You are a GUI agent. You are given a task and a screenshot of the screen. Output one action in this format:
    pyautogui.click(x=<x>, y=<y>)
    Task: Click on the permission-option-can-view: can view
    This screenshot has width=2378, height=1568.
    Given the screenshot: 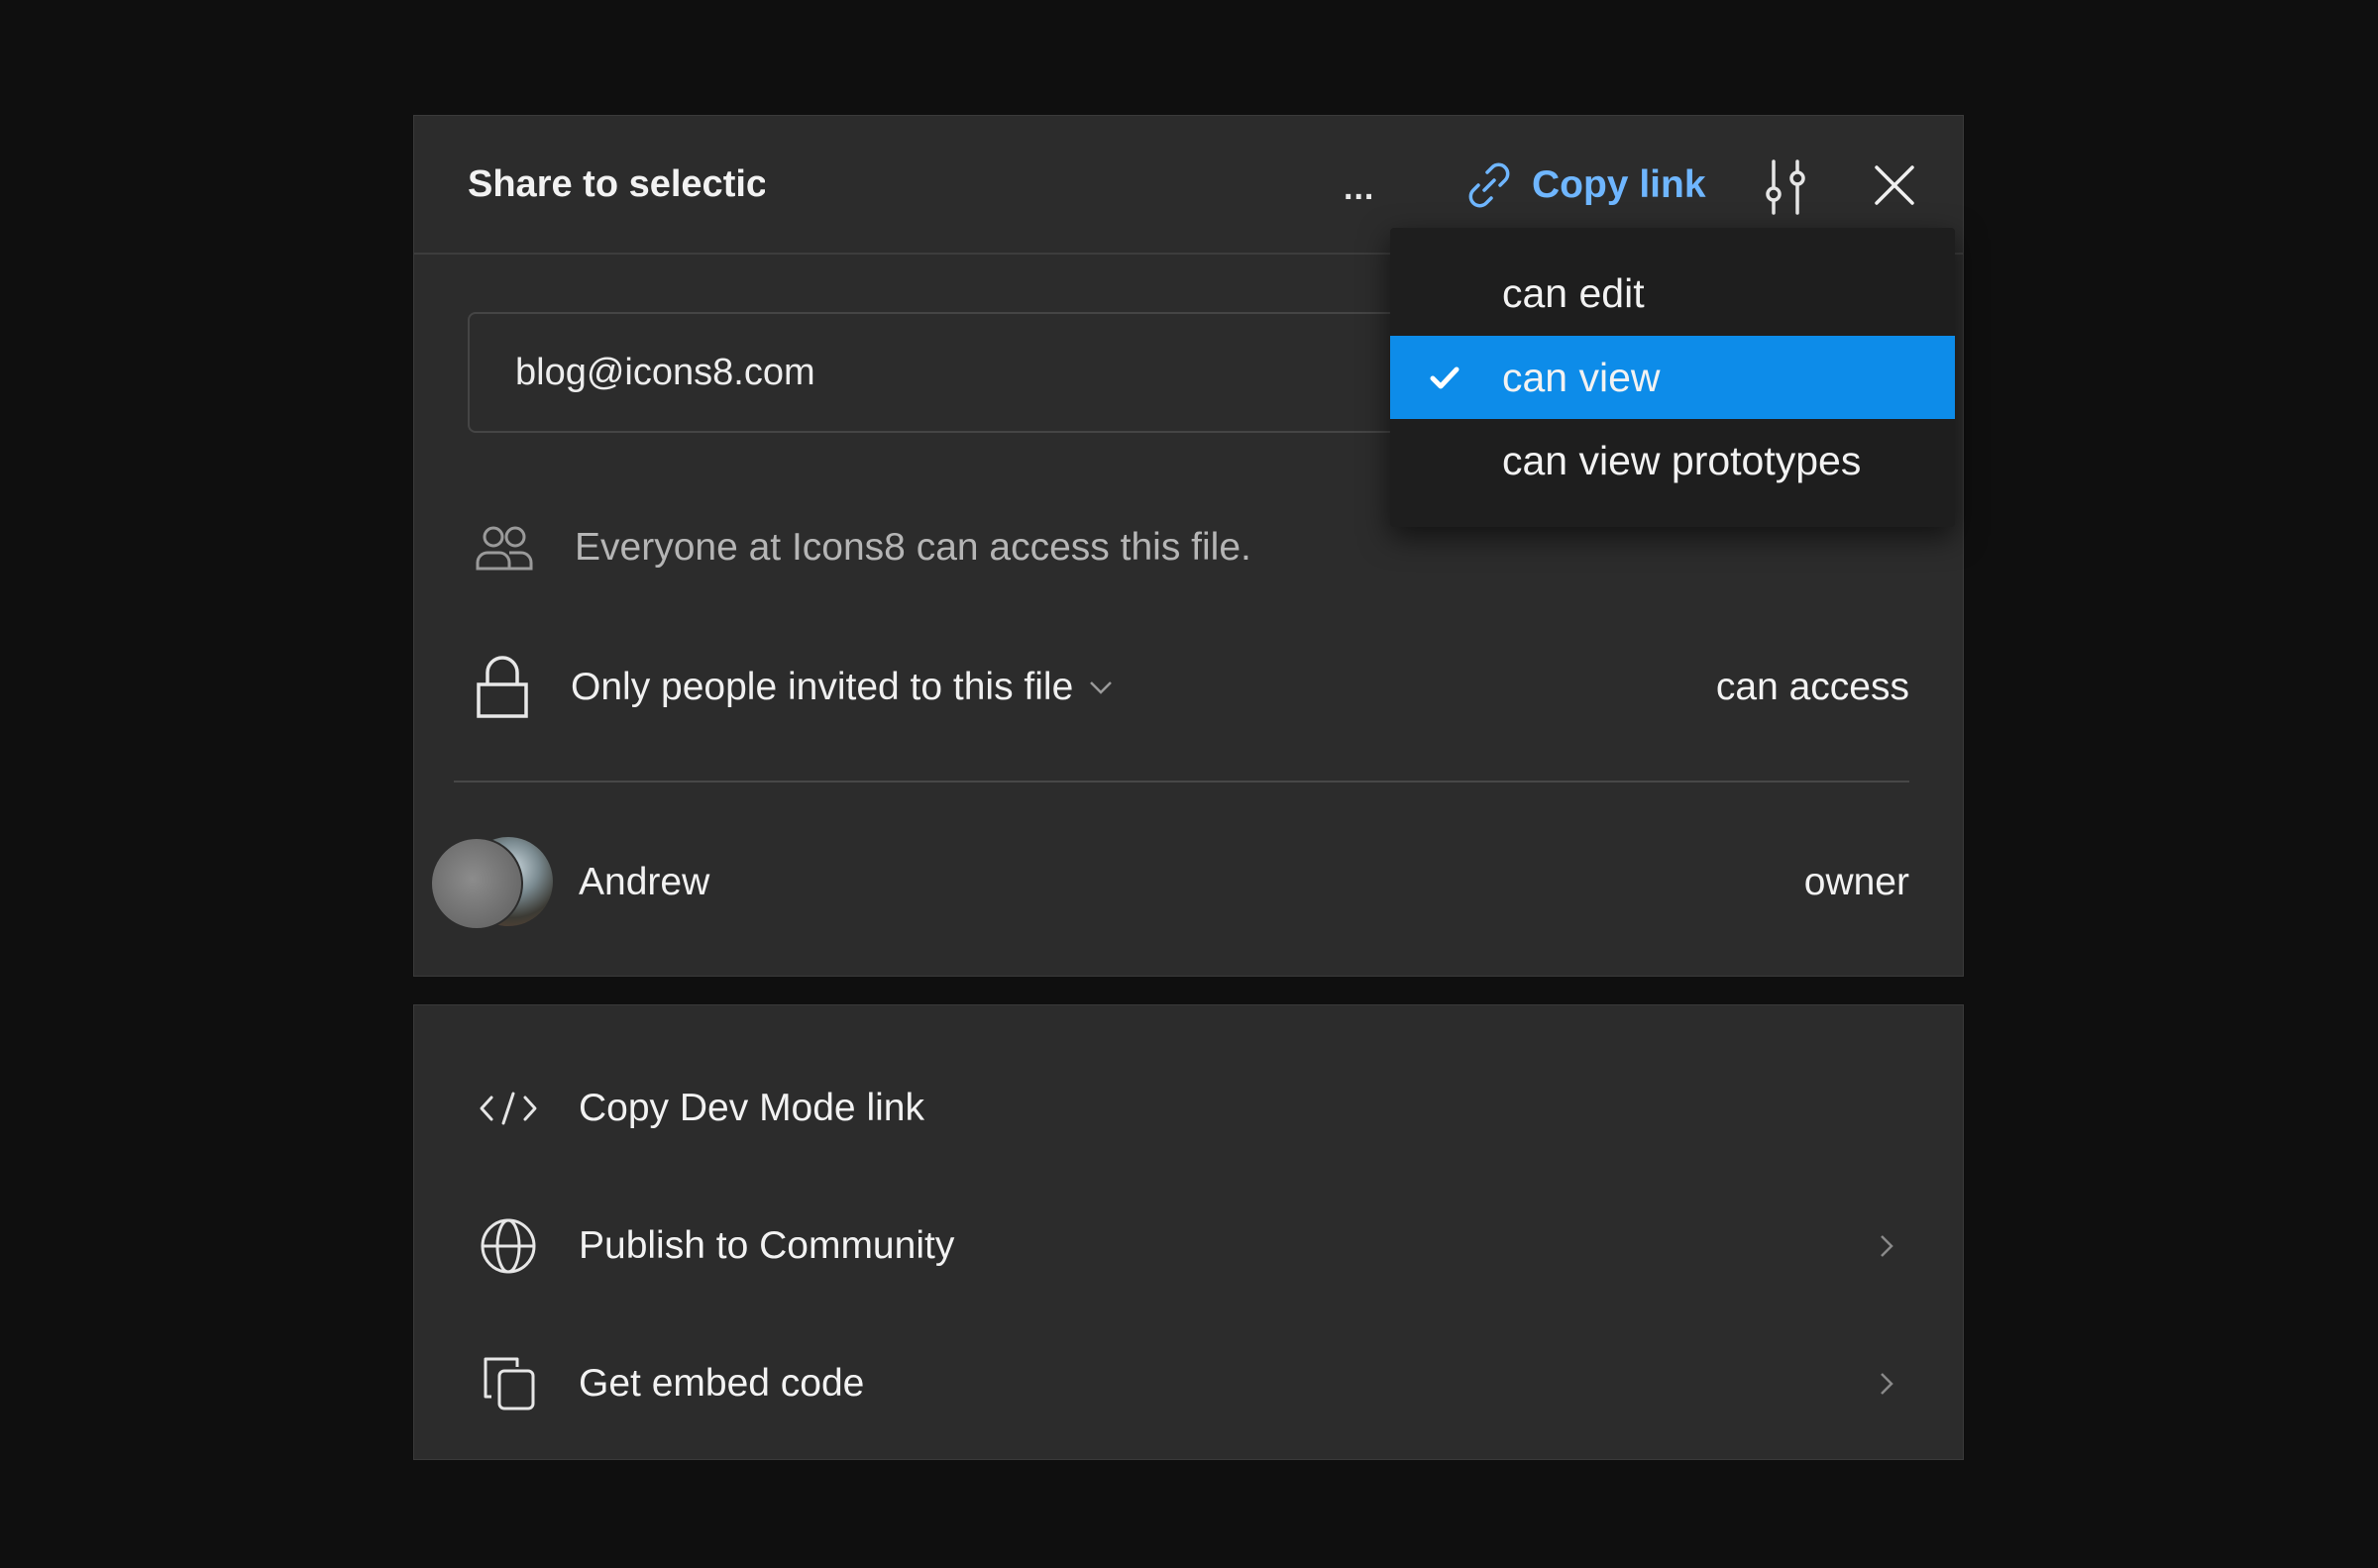 What is the action you would take?
    pyautogui.click(x=1672, y=378)
    